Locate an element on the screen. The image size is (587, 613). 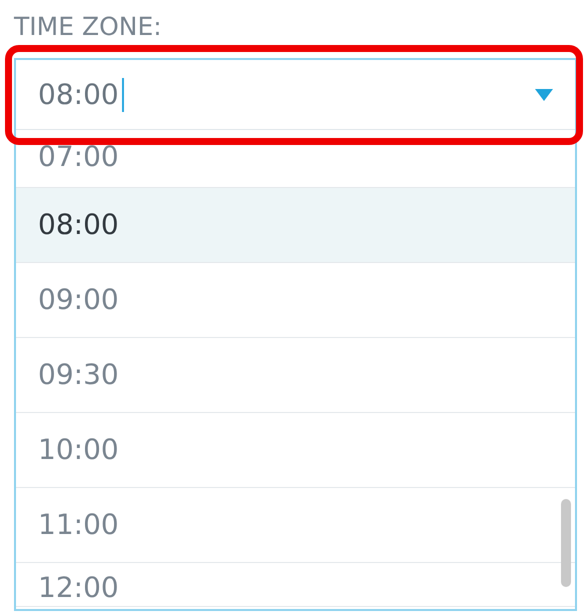
field-value: 08:00 is located at coordinates (78, 94).